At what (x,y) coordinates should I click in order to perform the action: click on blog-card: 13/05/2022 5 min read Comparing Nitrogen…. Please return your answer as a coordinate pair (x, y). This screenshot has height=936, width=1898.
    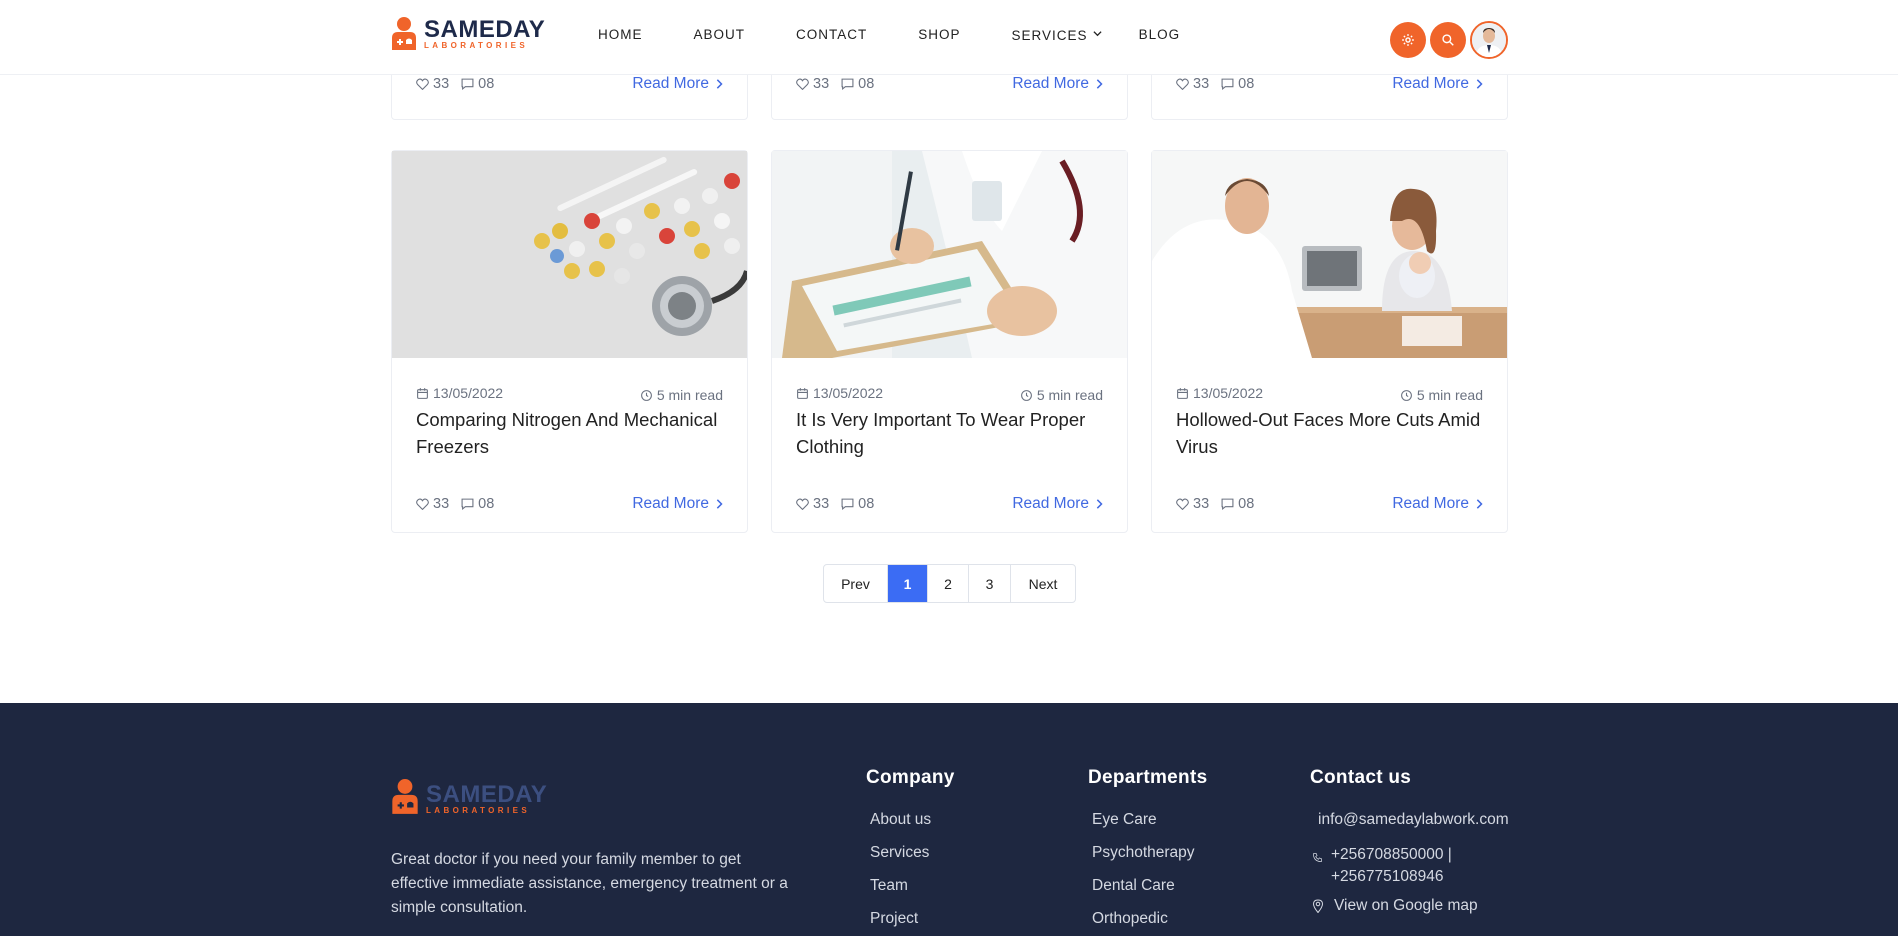
    Looking at the image, I should click on (569, 341).